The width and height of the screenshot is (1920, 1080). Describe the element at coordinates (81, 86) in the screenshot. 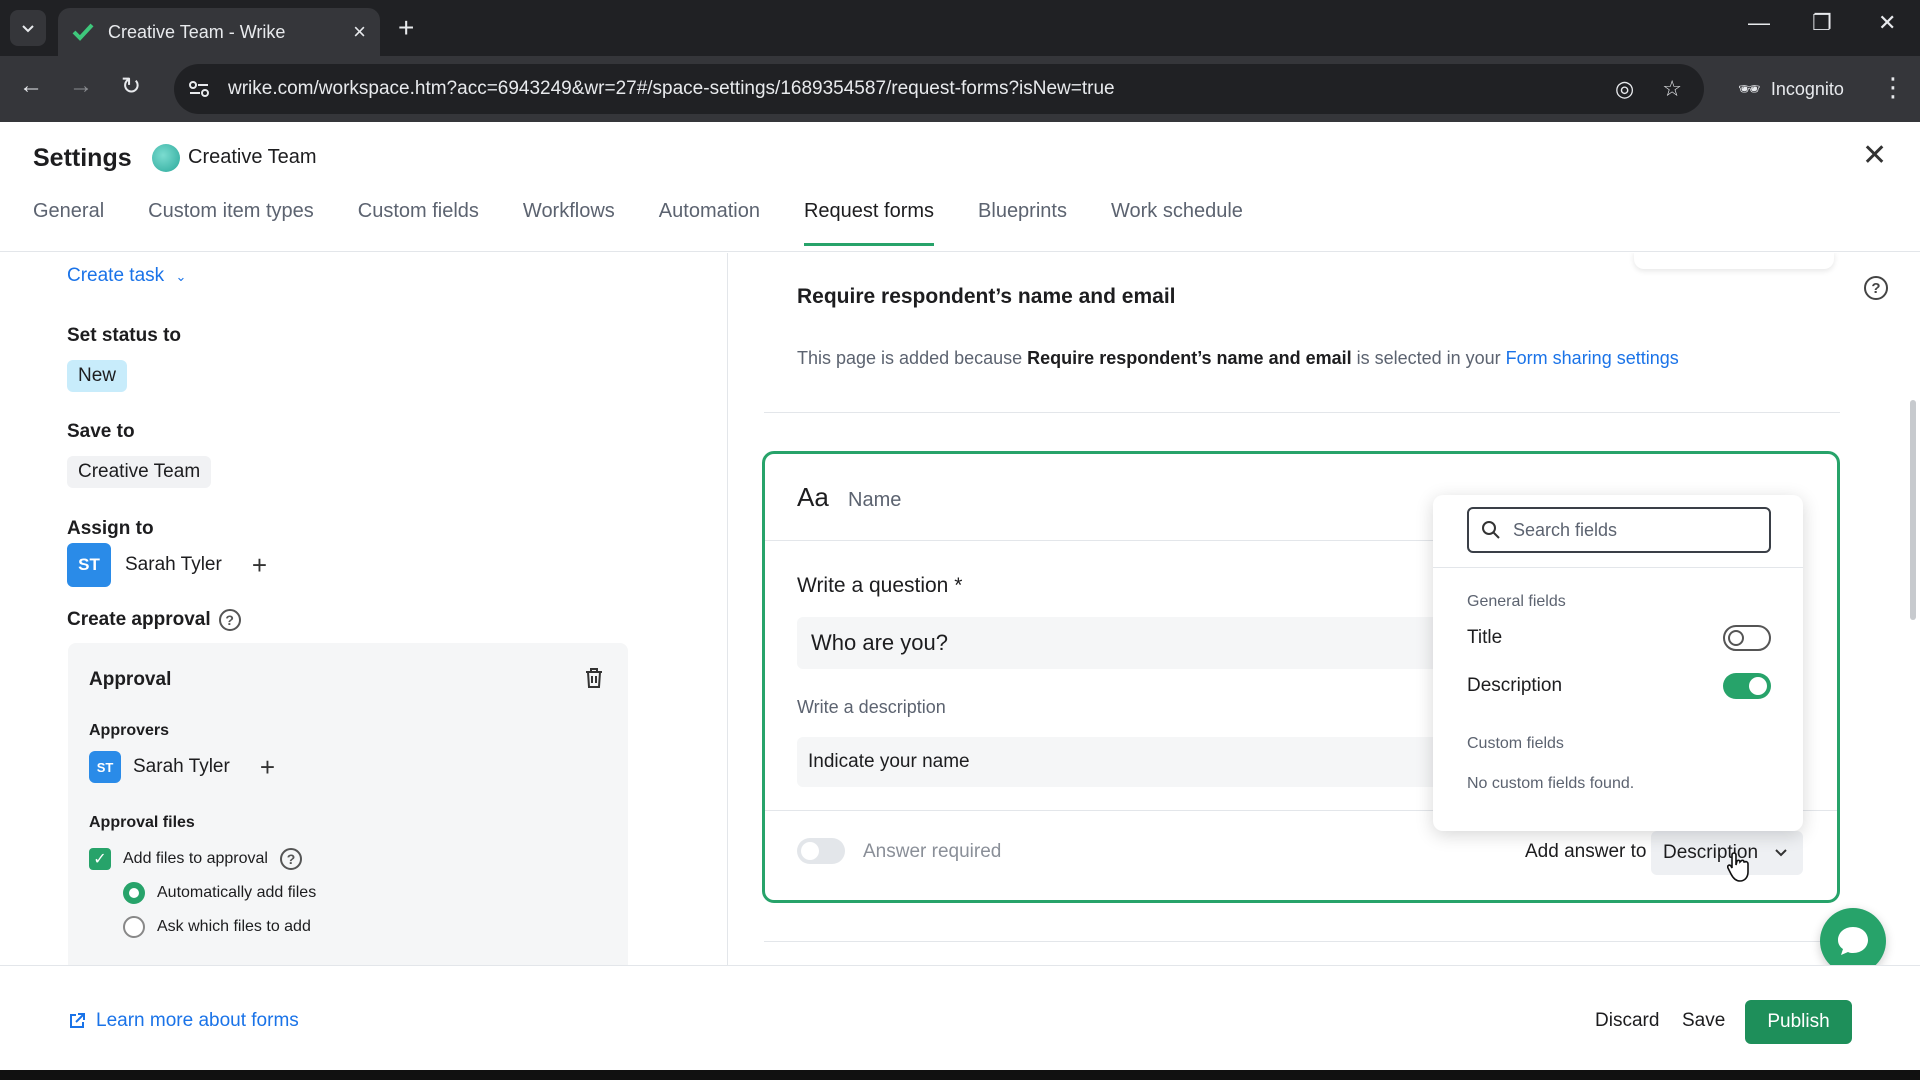

I see `forward-icon: →` at that location.